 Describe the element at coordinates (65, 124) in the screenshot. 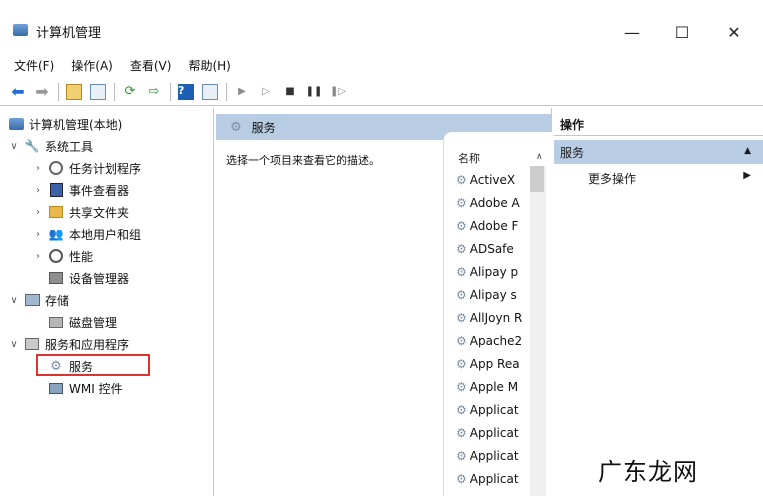

I see `tree-root: 计算机管理(本地)` at that location.